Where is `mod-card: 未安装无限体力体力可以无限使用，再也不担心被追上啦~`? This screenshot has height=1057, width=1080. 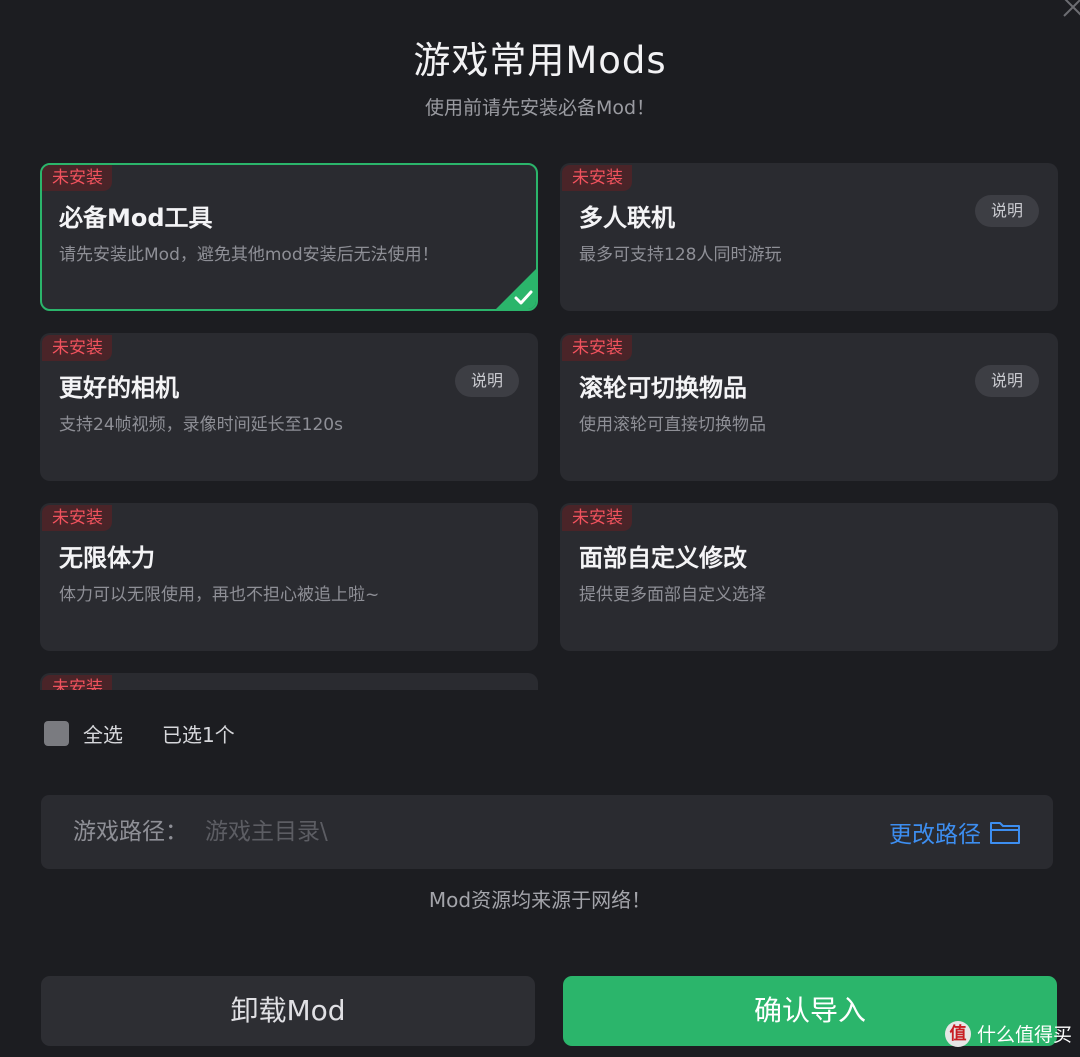 mod-card: 未安装无限体力体力可以无限使用，再也不担心被追上啦~ is located at coordinates (289, 577).